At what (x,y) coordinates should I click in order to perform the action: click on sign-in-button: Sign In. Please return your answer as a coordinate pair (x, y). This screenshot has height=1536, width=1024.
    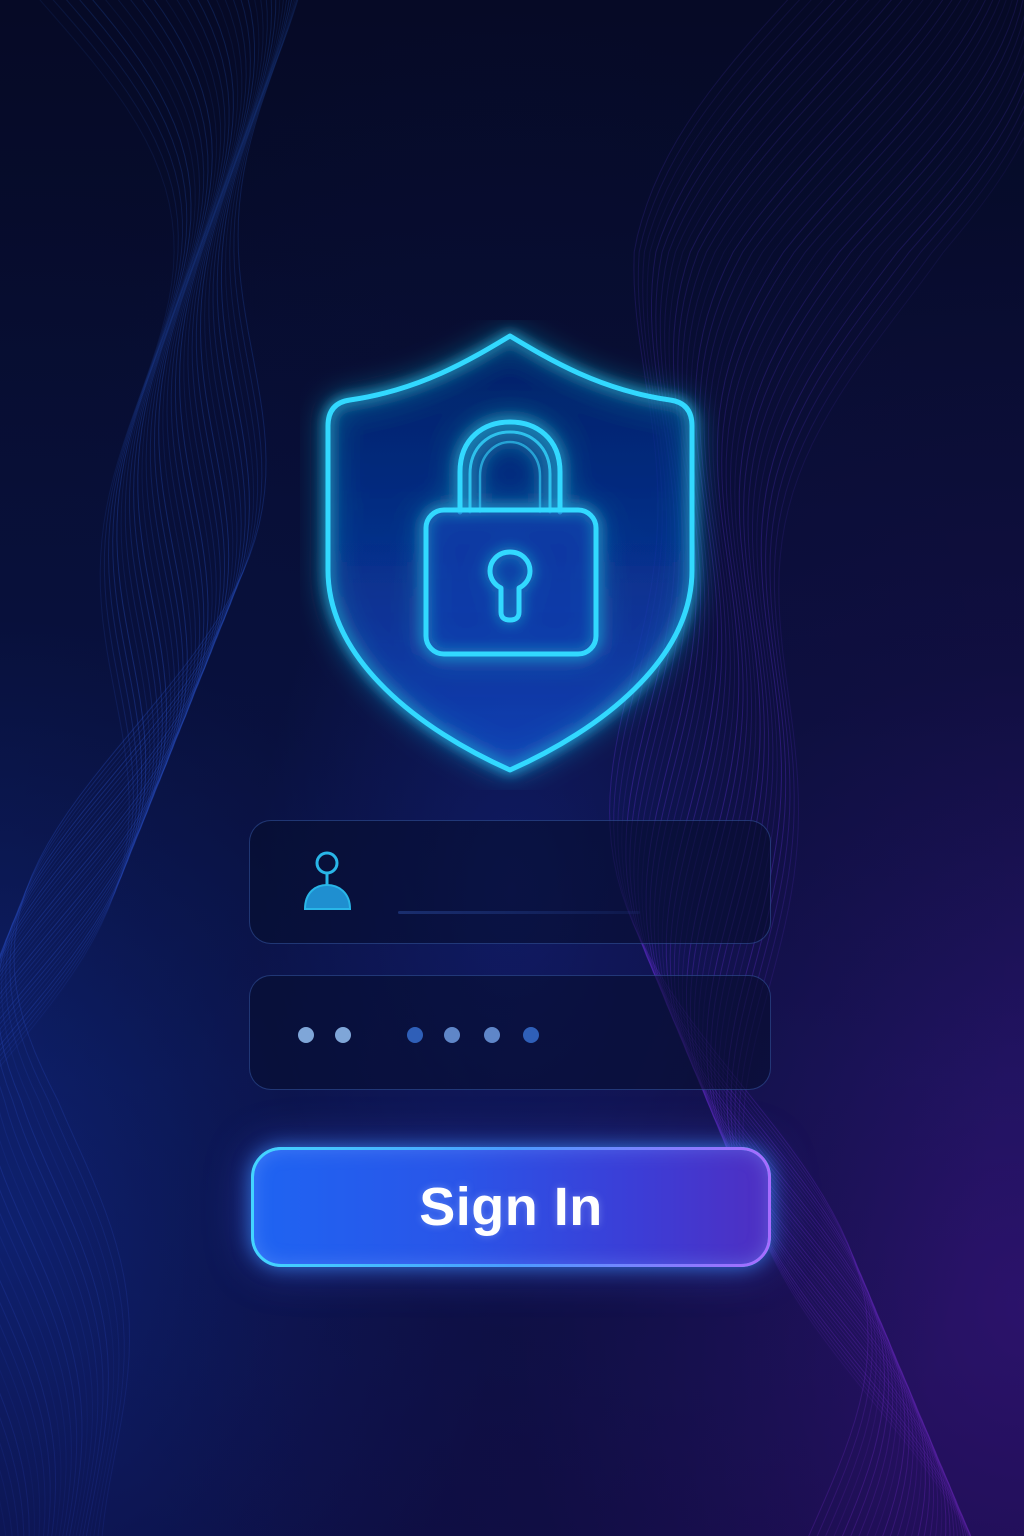
    Looking at the image, I should click on (511, 1207).